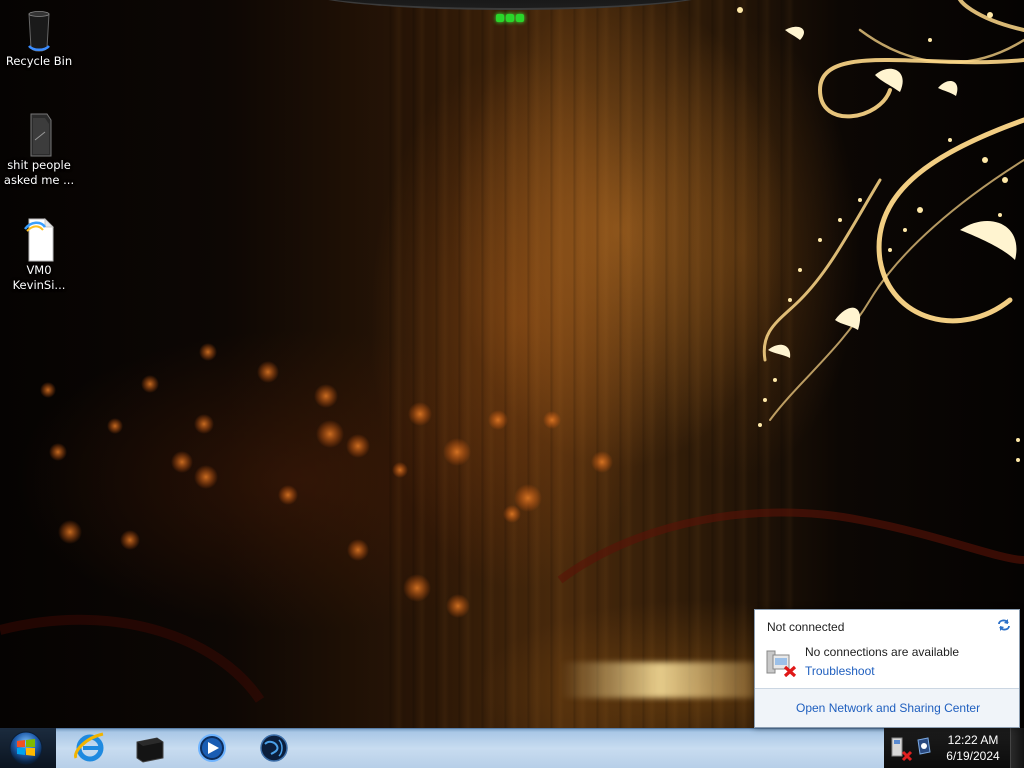 This screenshot has width=1024, height=768. What do you see at coordinates (41, 135) in the screenshot?
I see `file-shortcut-icon` at bounding box center [41, 135].